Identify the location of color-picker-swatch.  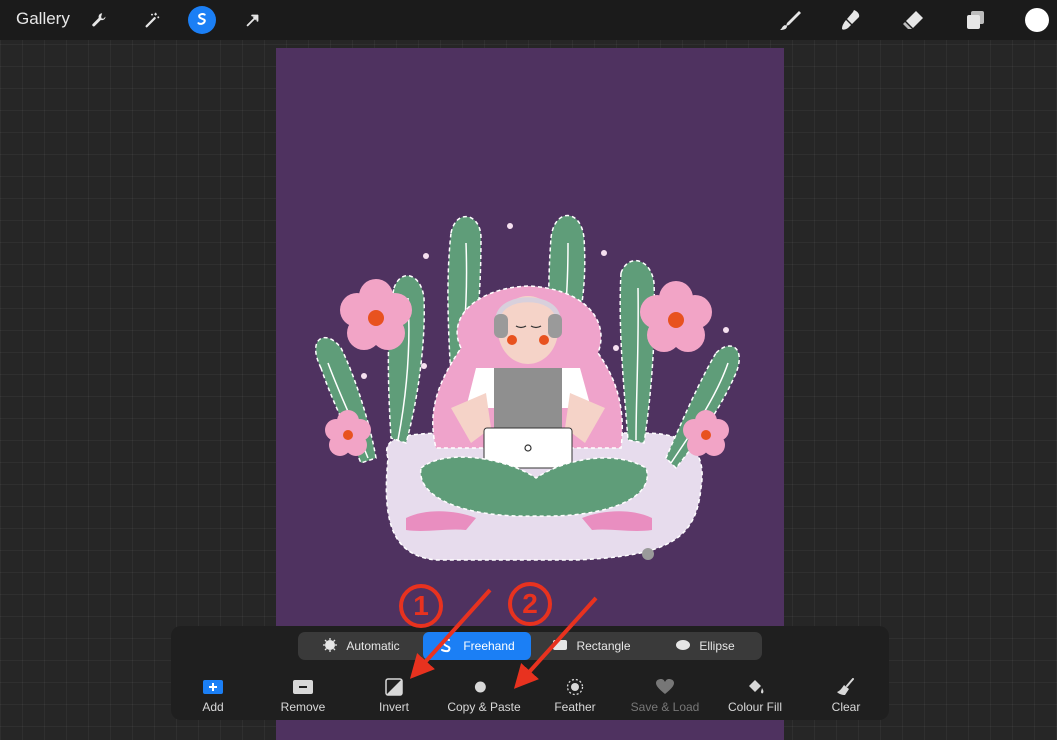
(1037, 20).